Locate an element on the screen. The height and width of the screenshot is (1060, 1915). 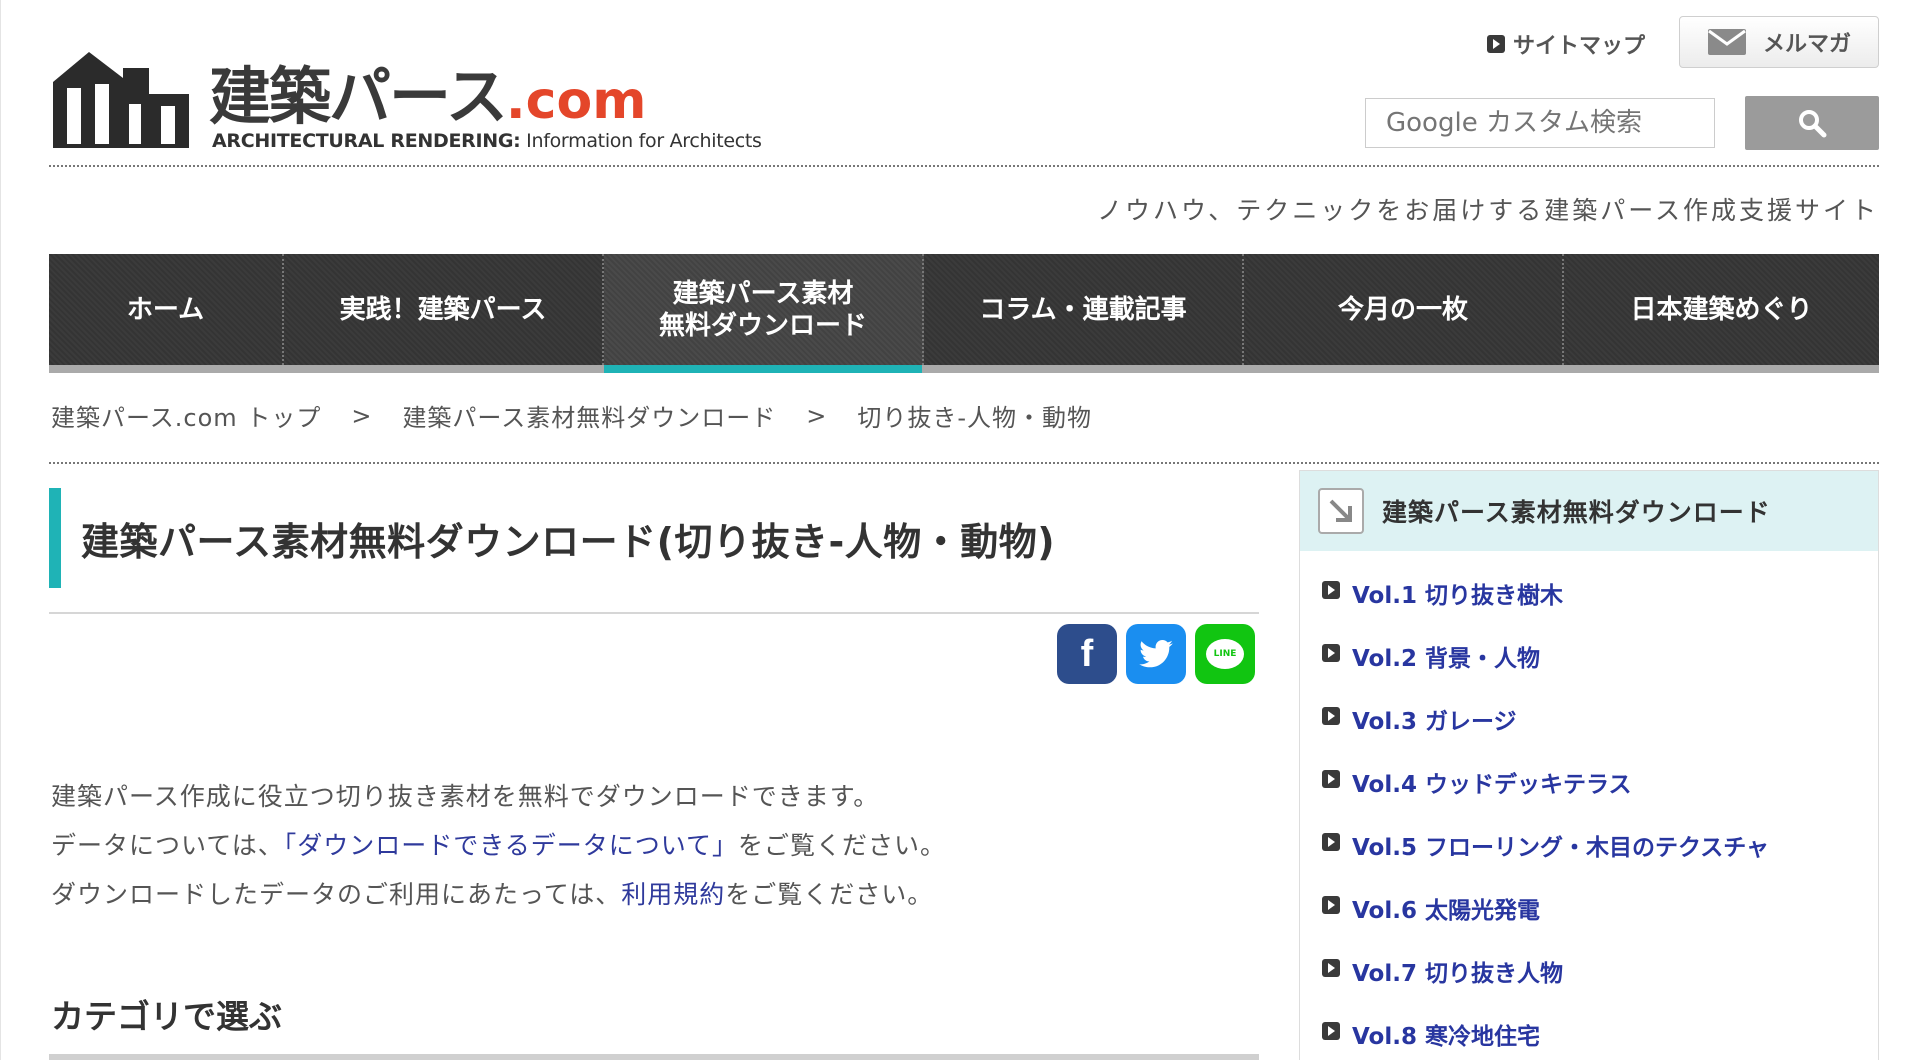
twitter-bird-icon is located at coordinates (1156, 654).